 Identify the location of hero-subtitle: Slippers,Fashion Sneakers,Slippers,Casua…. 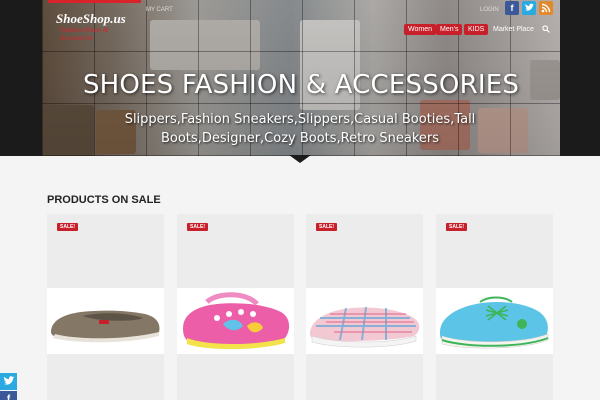
(300, 129).